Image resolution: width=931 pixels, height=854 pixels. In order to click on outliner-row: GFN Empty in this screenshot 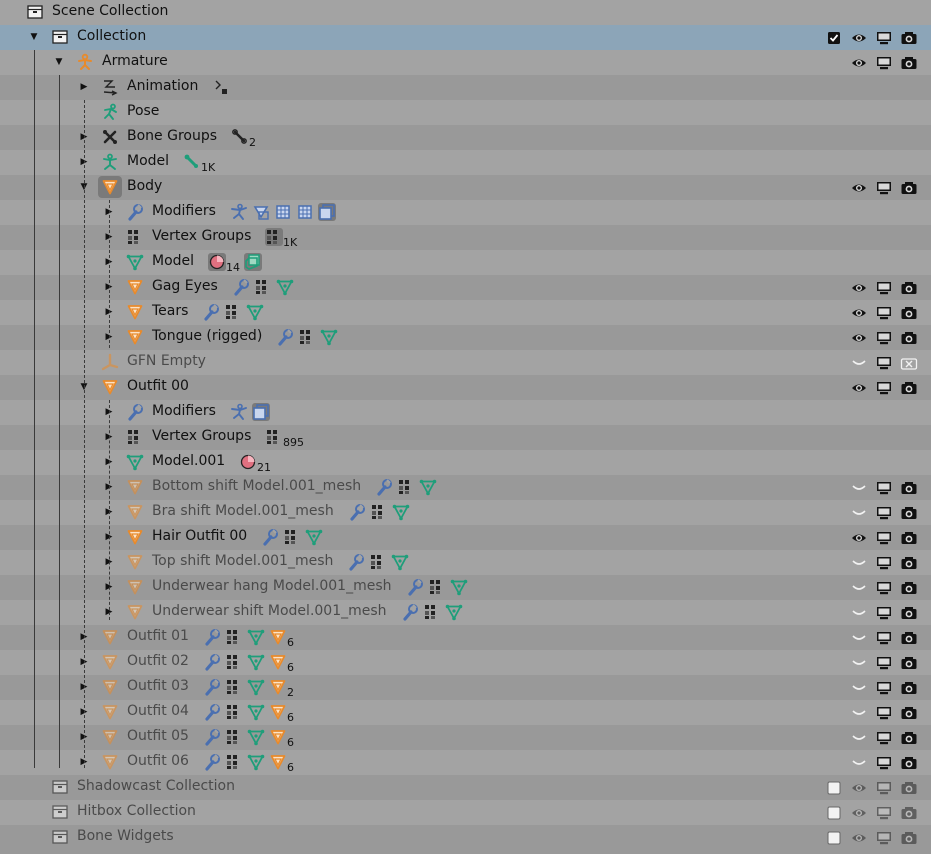, I will do `click(465, 362)`.